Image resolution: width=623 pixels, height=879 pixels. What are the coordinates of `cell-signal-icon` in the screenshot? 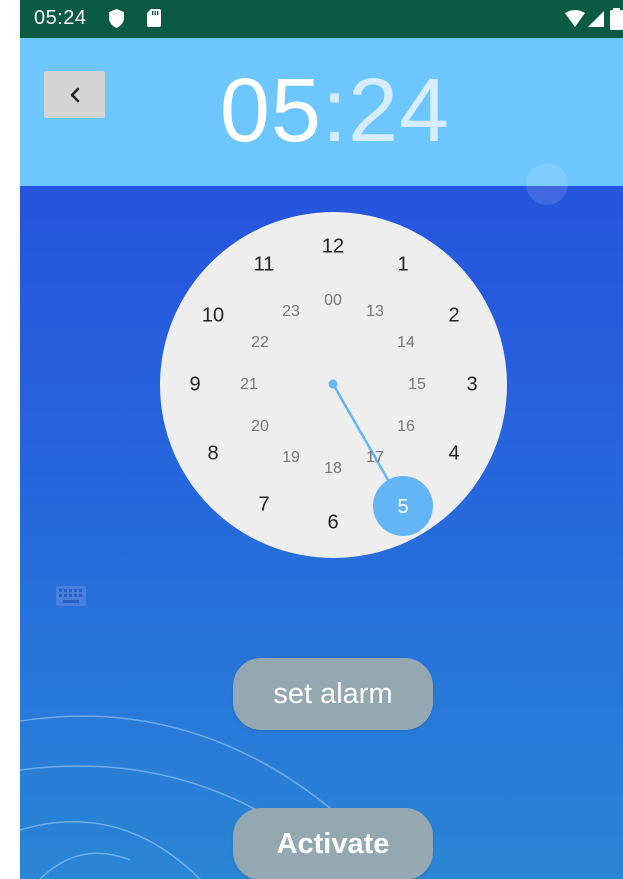 It's located at (596, 19).